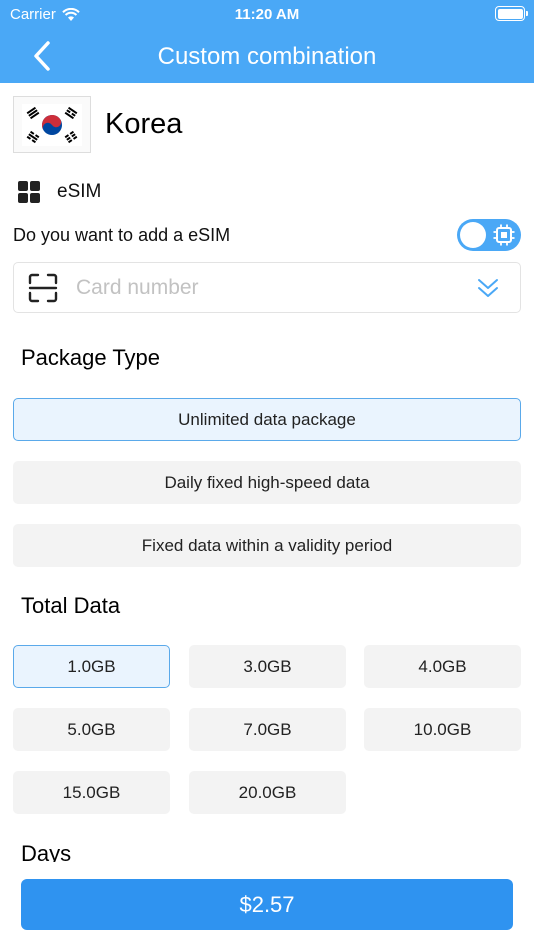  What do you see at coordinates (52, 124) in the screenshot?
I see `korea-flag-icon` at bounding box center [52, 124].